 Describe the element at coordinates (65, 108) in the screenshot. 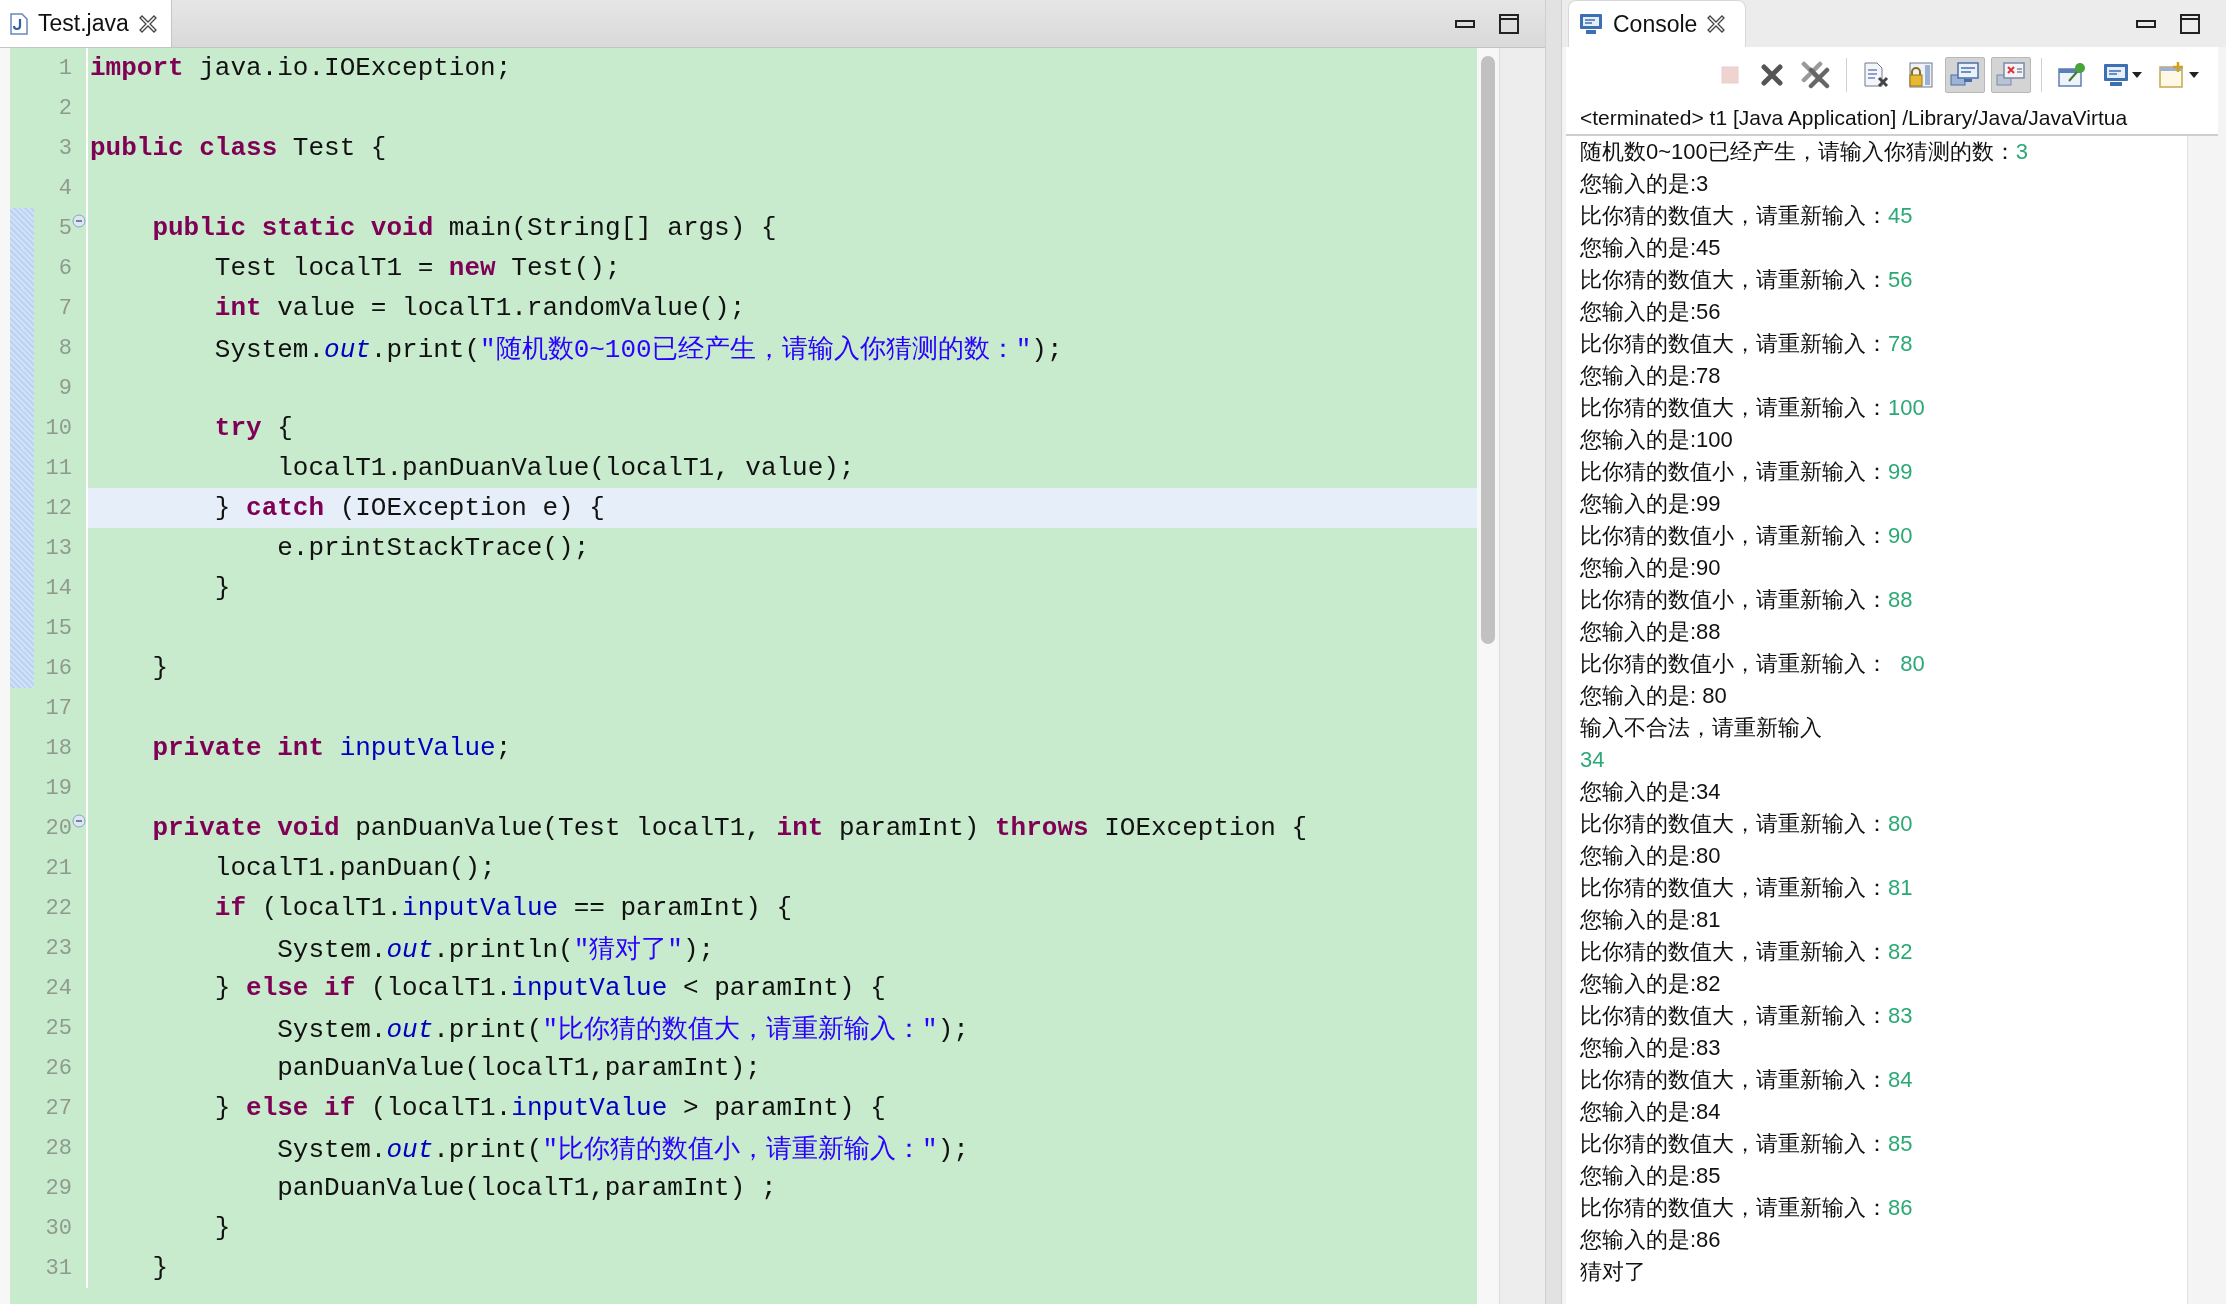

I see `line-number: 2` at that location.